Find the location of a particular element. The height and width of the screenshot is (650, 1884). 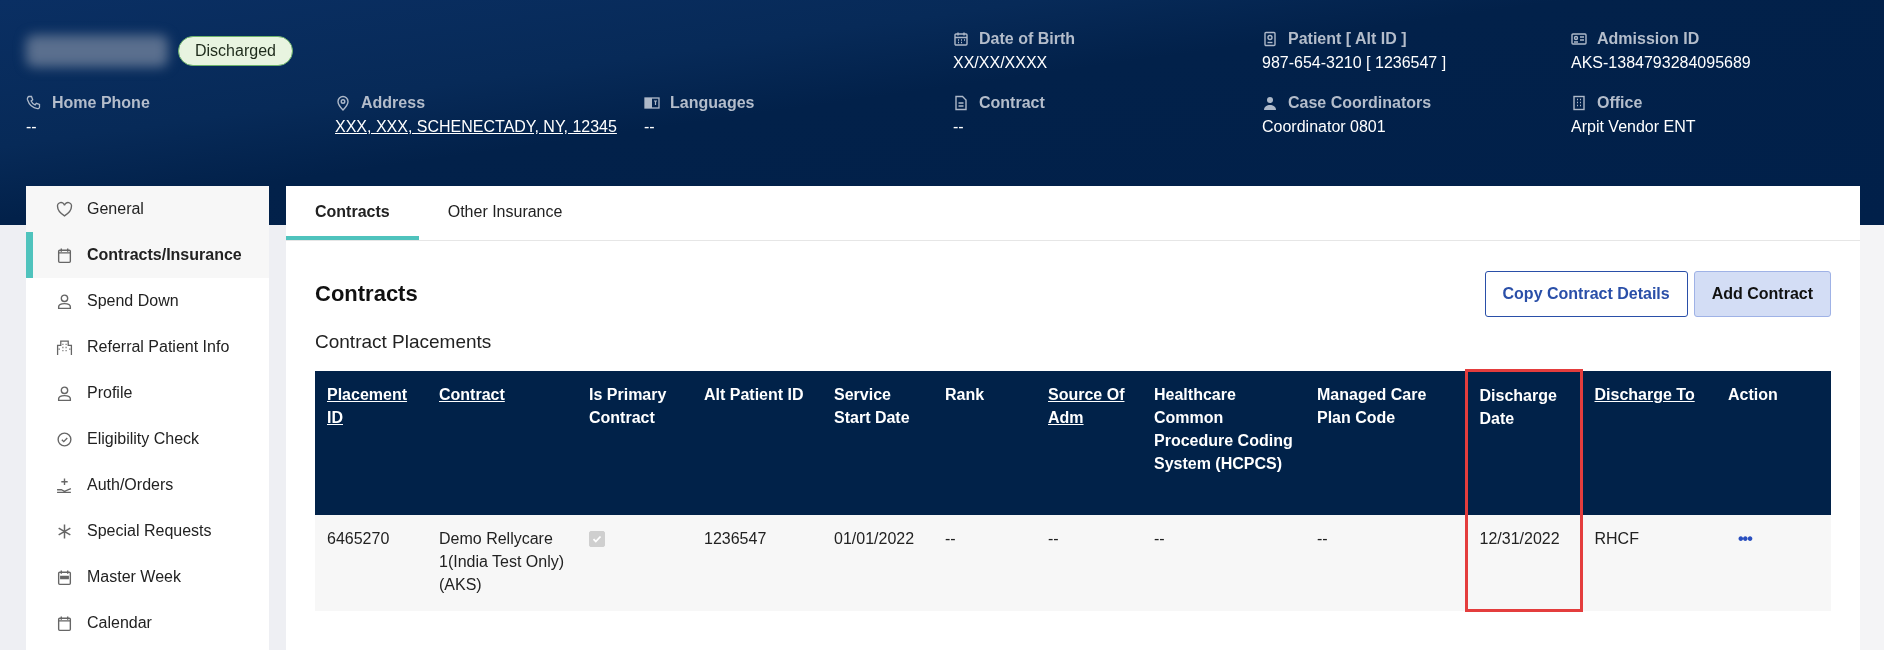

column-header: Contract is located at coordinates (502, 442).